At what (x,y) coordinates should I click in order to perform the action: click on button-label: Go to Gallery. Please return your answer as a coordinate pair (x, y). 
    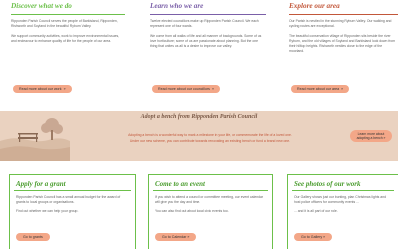
    Looking at the image, I should click on (312, 237).